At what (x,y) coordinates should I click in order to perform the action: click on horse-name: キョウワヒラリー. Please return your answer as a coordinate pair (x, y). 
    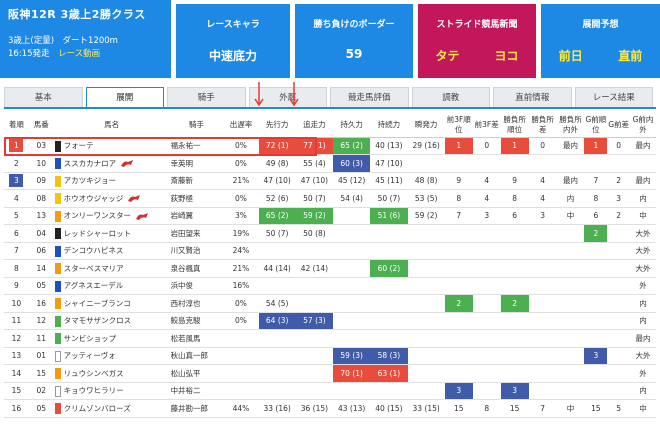
    Looking at the image, I should click on (94, 390).